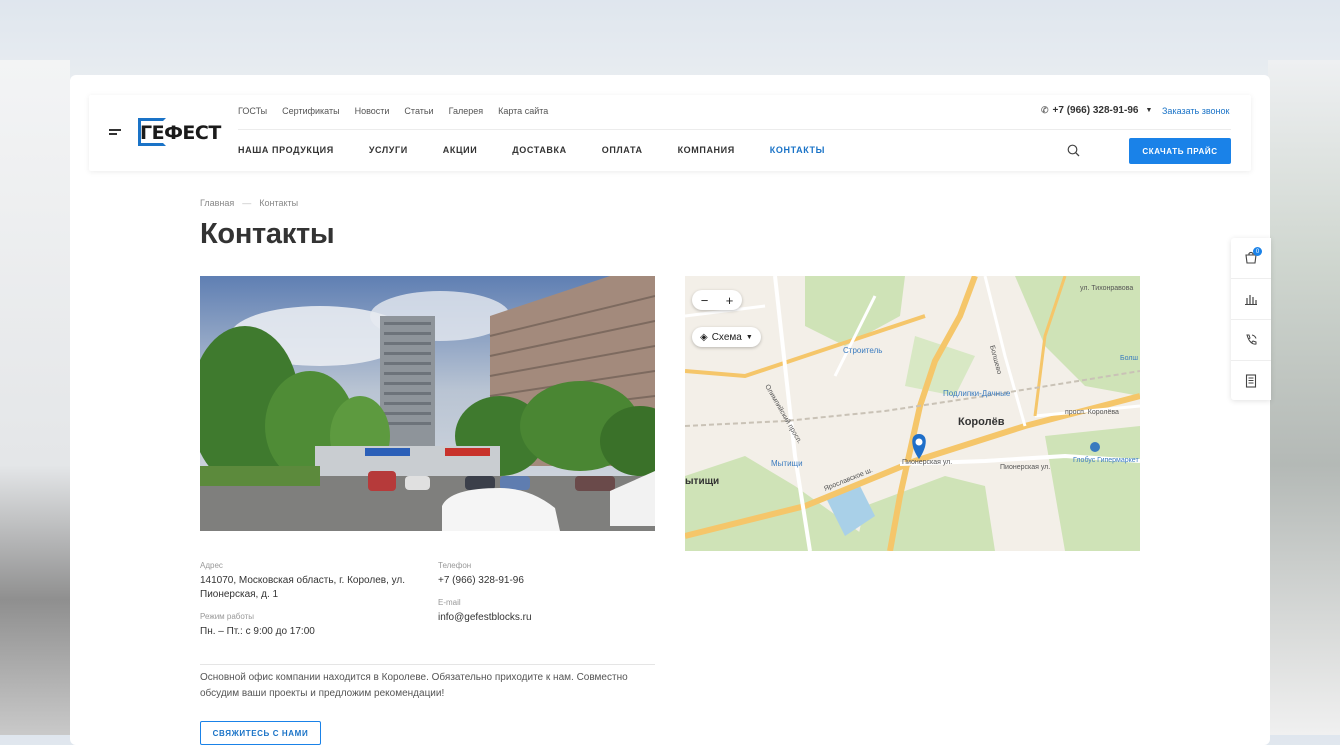 This screenshot has width=1340, height=745. What do you see at coordinates (977, 393) in the screenshot?
I see `map-label-podlipki: Подлипки-Дачные` at bounding box center [977, 393].